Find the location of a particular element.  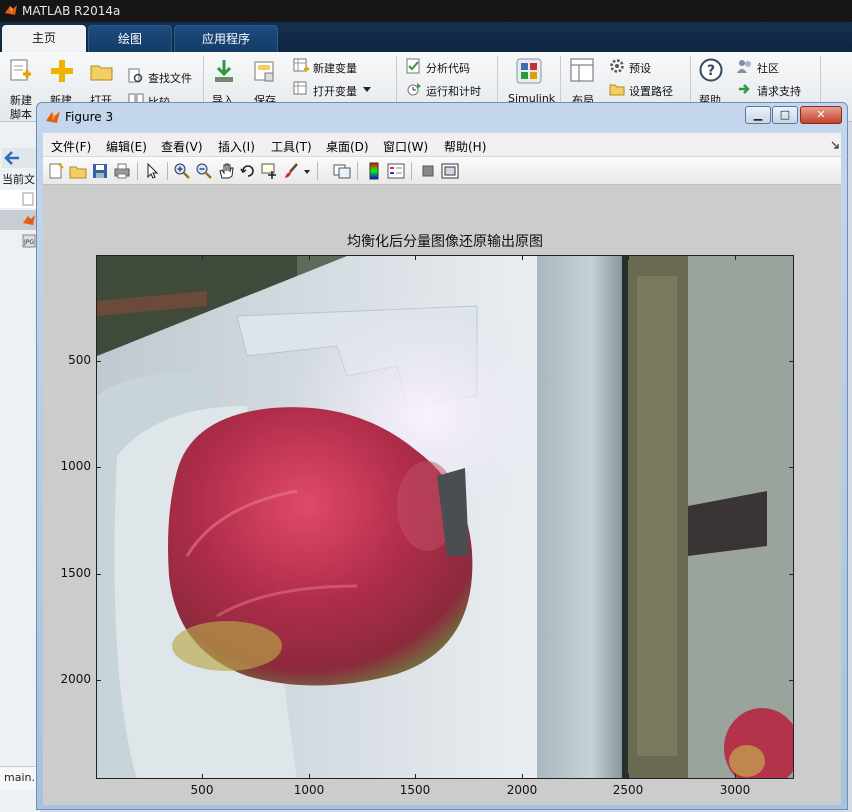

x-tick-label: 1500 is located at coordinates (415, 790).